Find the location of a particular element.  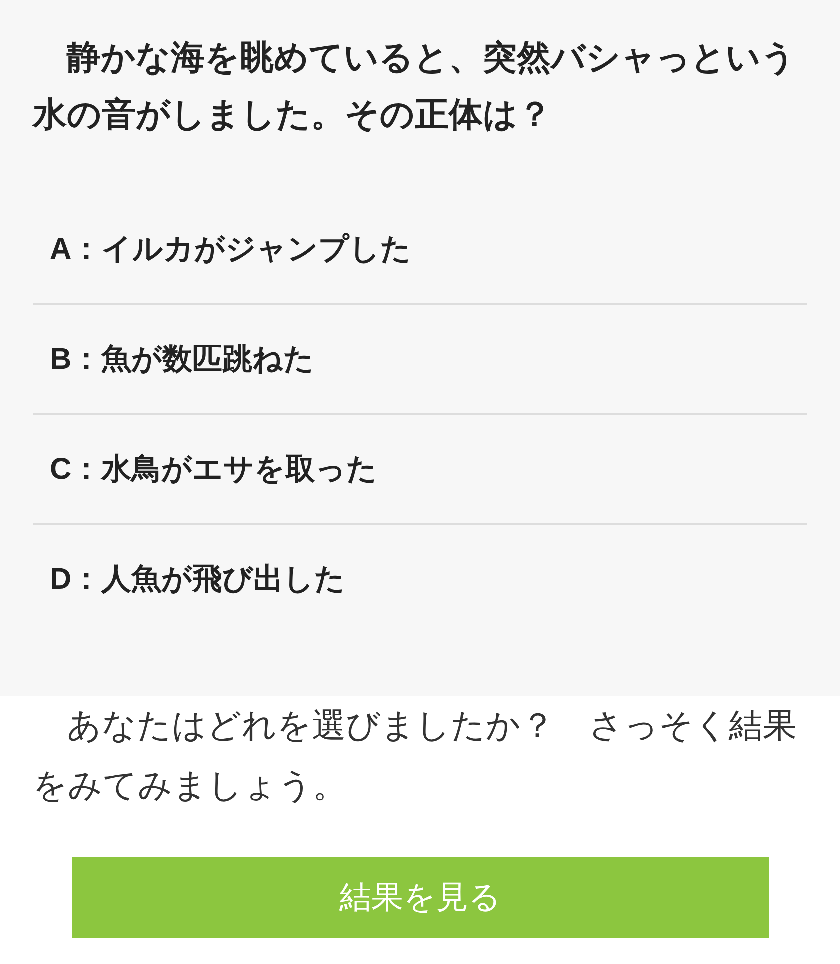

answer-option: C：水鳥がエサを取った is located at coordinates (420, 470).